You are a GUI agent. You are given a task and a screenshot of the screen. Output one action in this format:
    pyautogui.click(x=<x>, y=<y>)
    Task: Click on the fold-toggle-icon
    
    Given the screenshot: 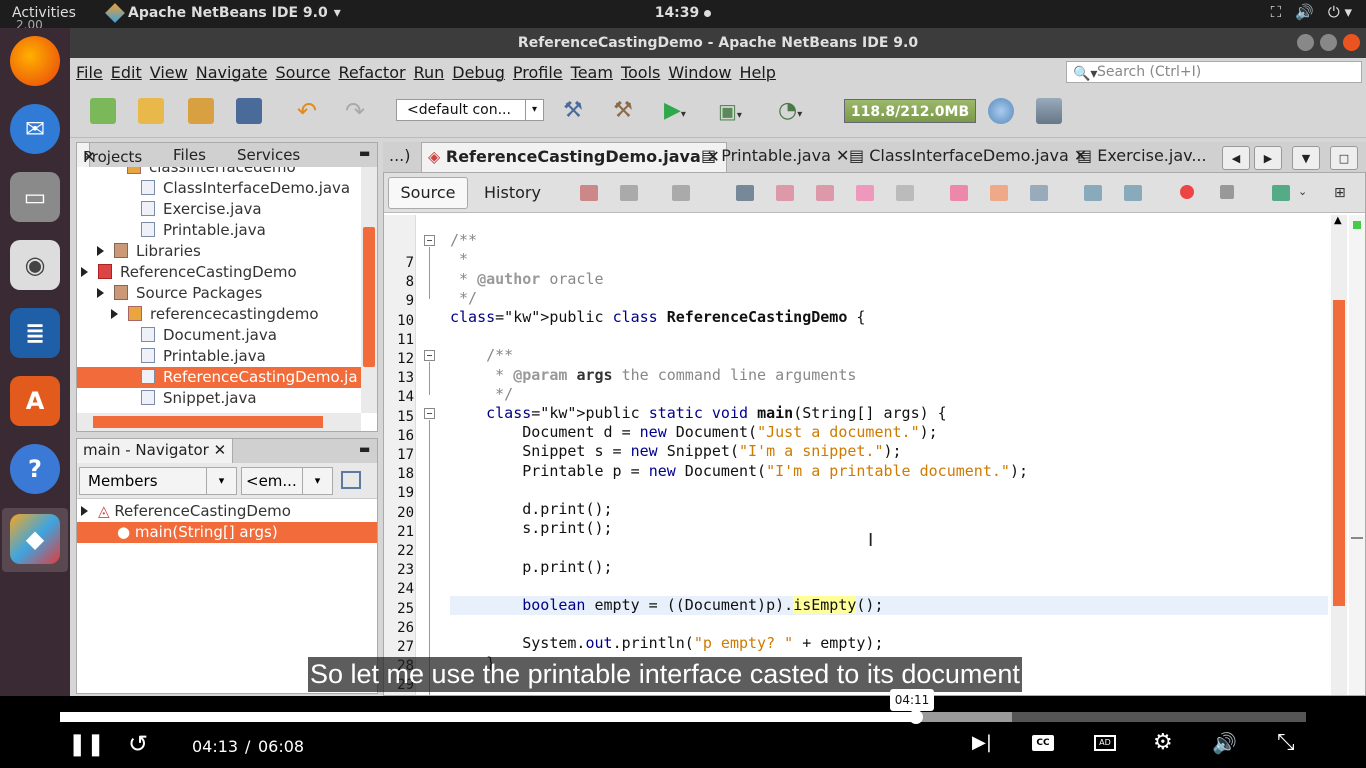 What is the action you would take?
    pyautogui.click(x=429, y=241)
    